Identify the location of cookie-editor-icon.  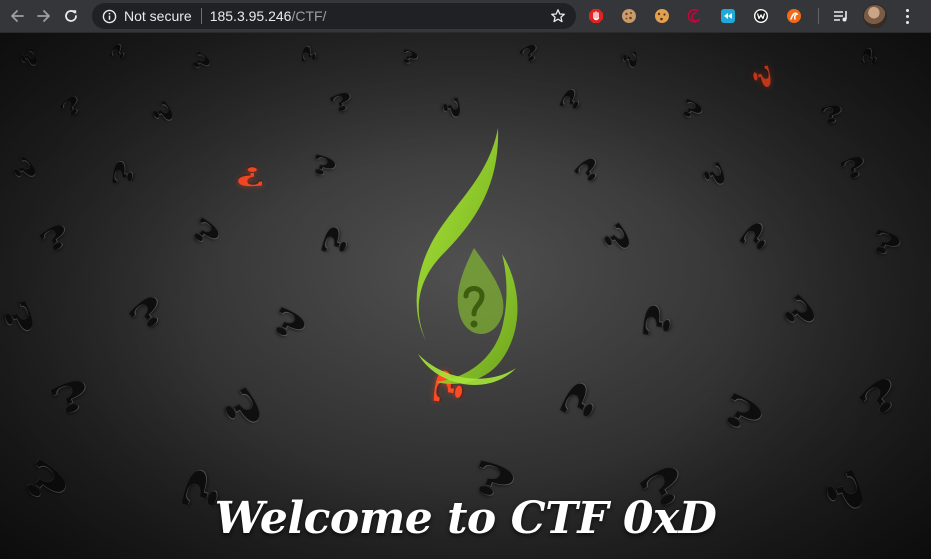
(661, 16).